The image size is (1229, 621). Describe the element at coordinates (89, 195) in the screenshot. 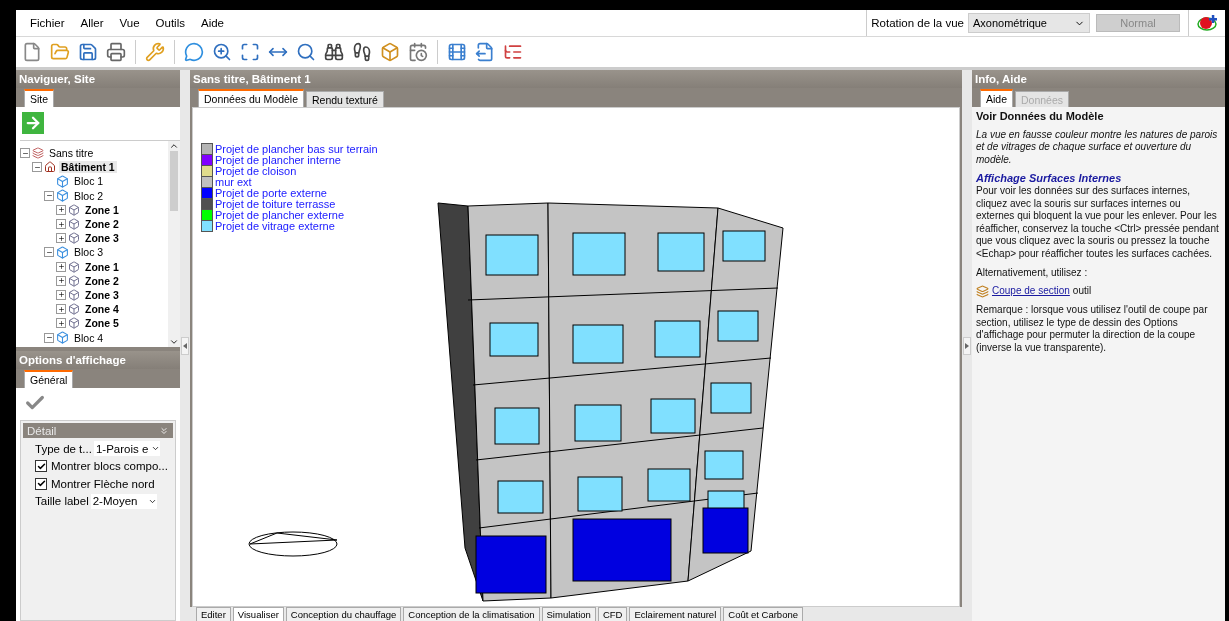

I see `tree-item: Bloc 2` at that location.